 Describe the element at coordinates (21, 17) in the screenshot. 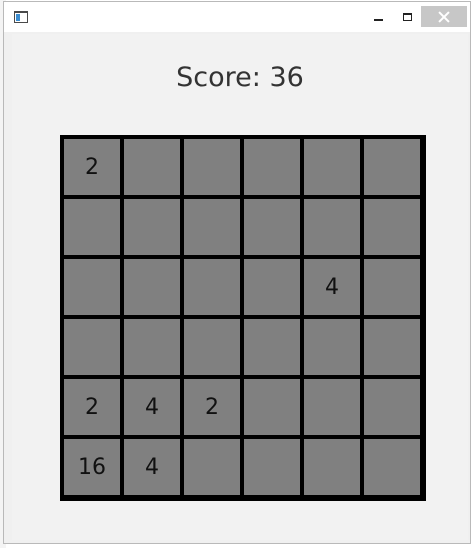

I see `app-window-icon` at that location.